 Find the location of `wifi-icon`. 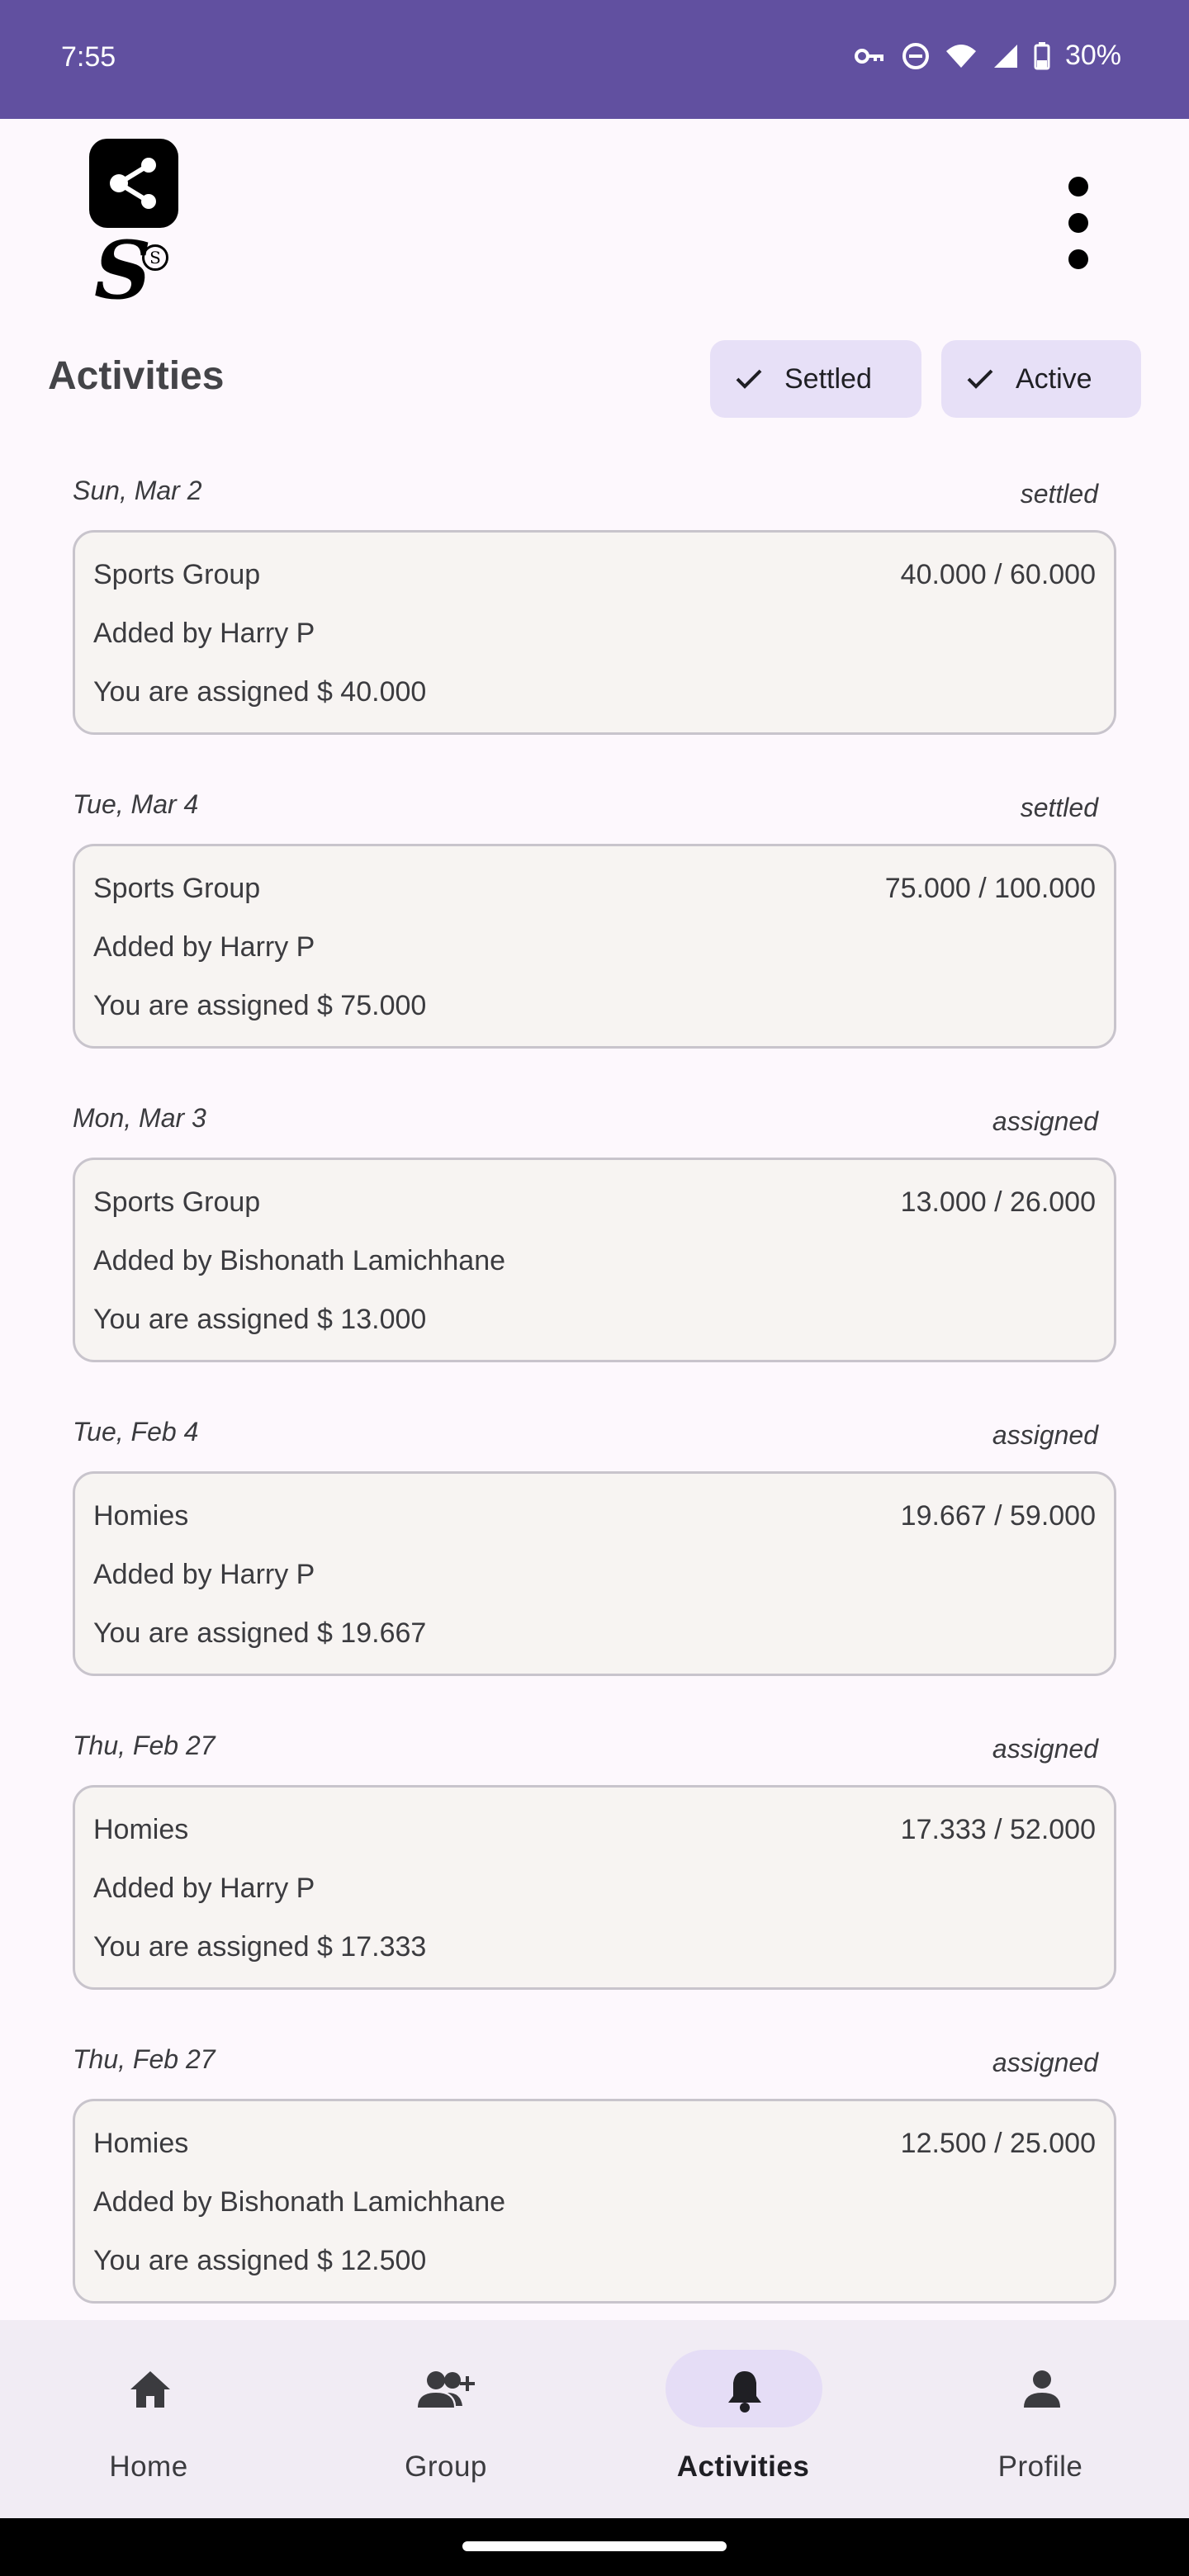

wifi-icon is located at coordinates (960, 56).